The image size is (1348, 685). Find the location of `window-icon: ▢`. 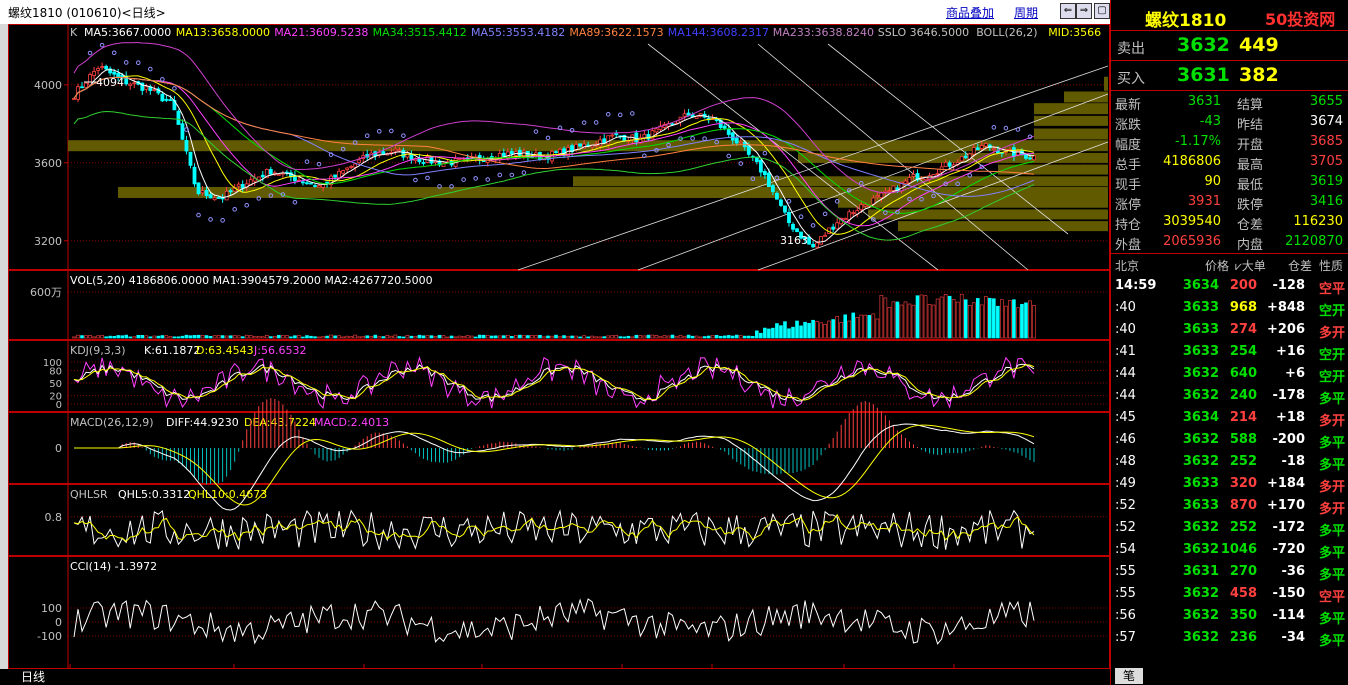

window-icon: ▢ is located at coordinates (1102, 11).